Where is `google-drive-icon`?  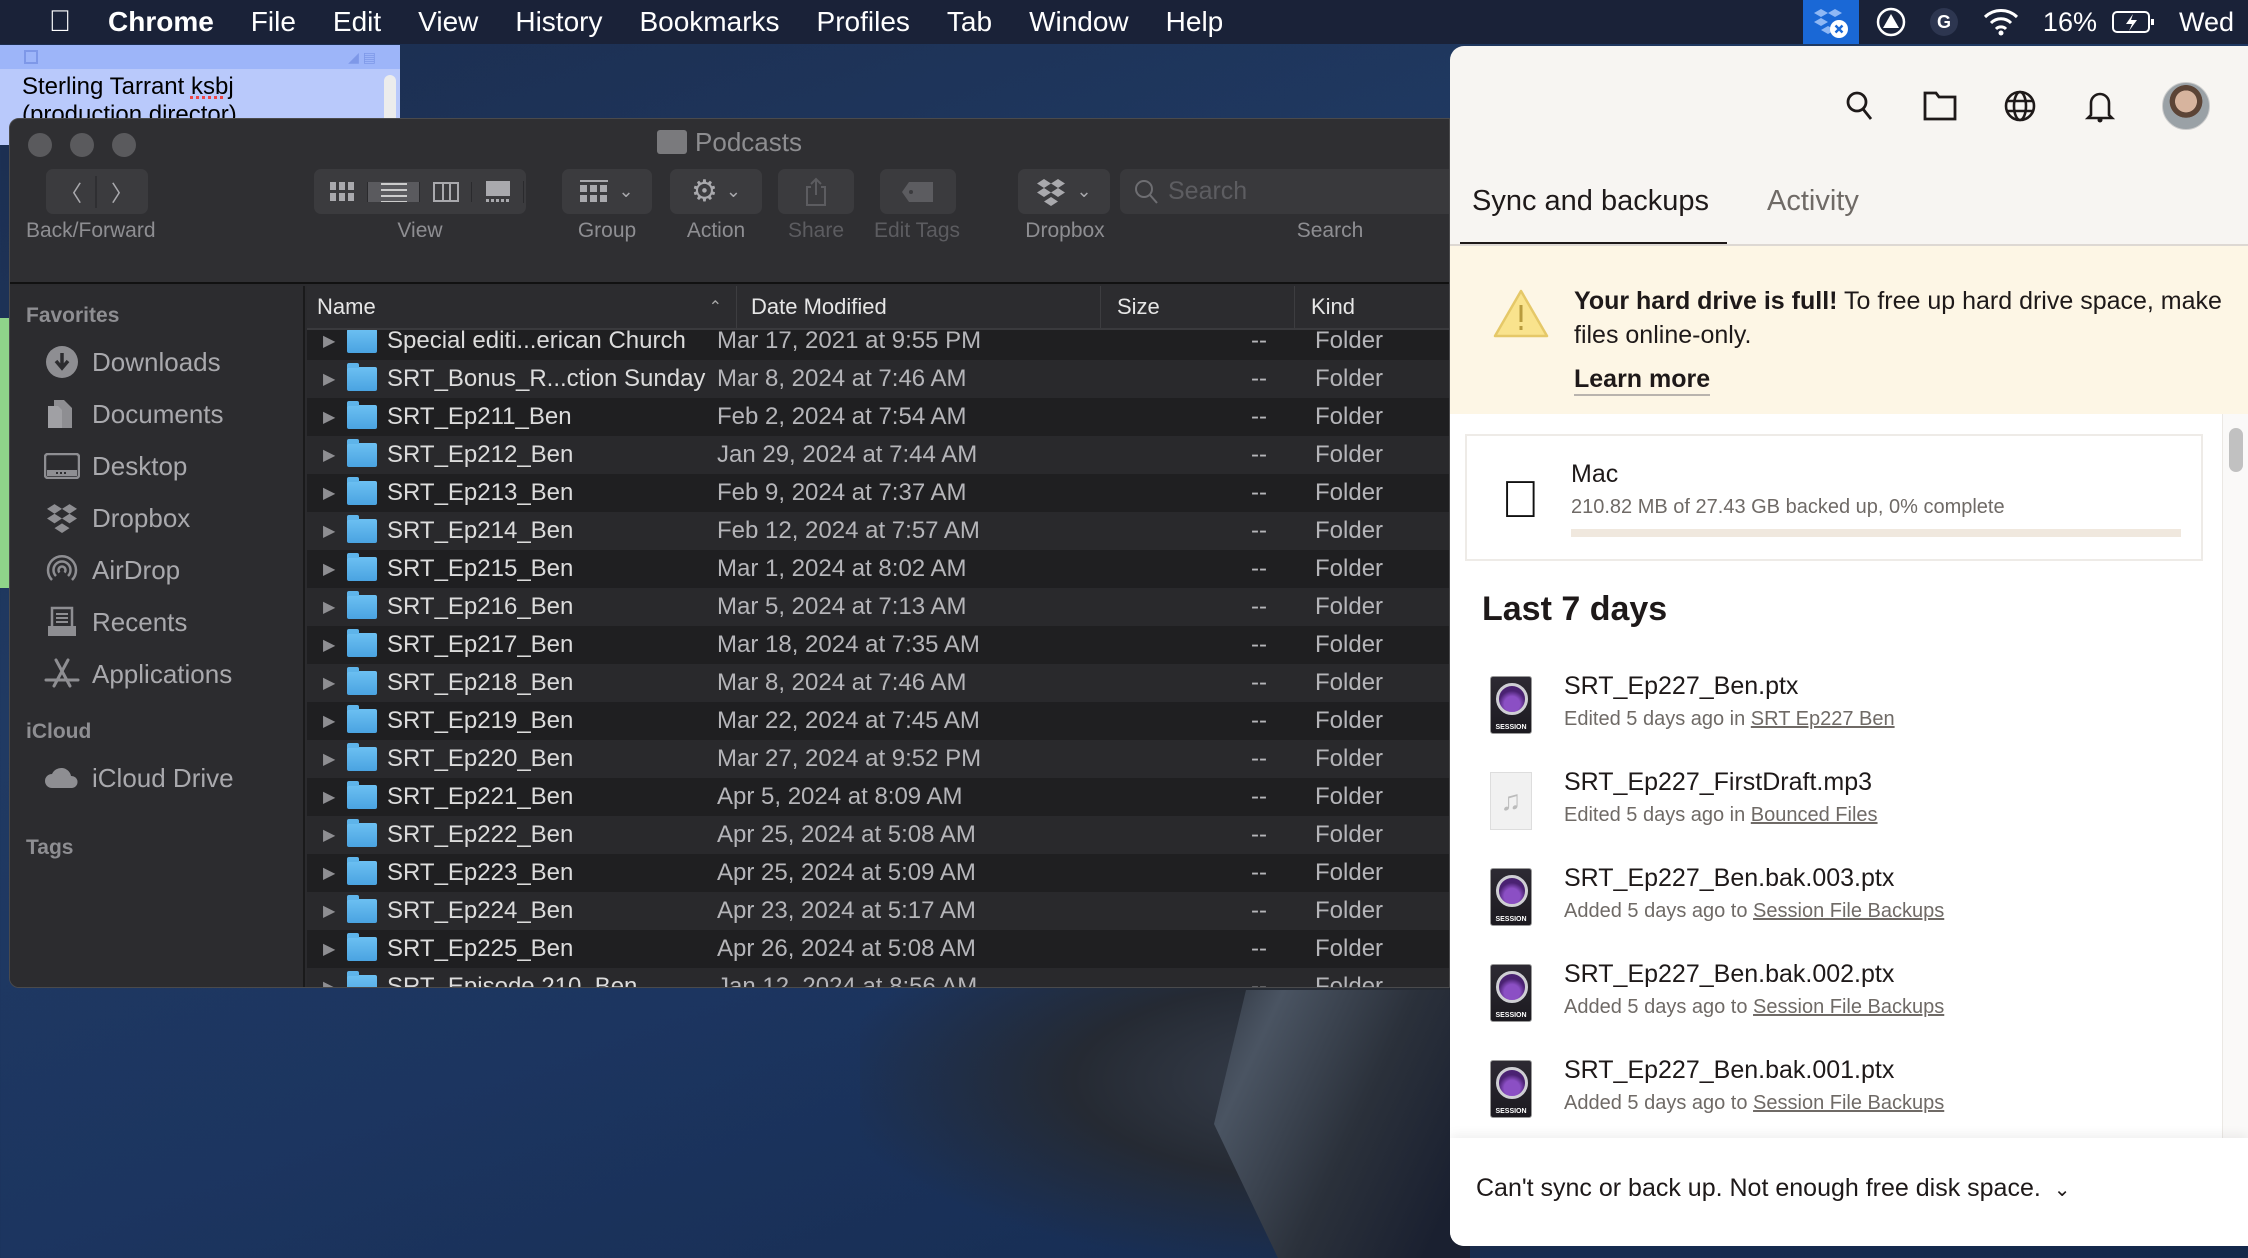 google-drive-icon is located at coordinates (1891, 22).